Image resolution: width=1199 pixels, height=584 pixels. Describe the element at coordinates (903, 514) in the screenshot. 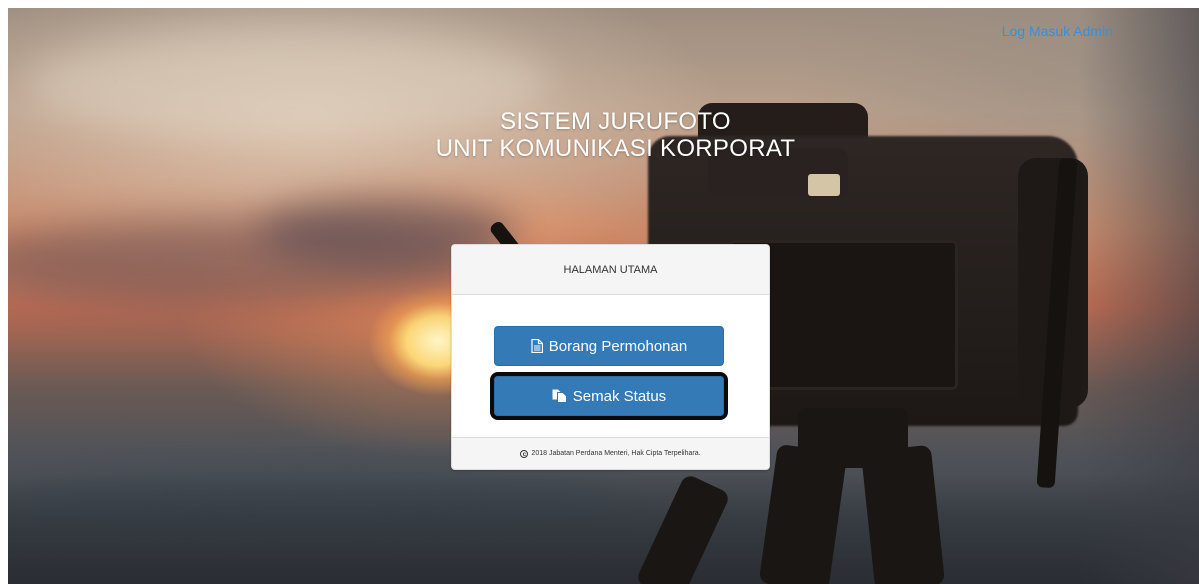

I see `tripod-leg` at that location.